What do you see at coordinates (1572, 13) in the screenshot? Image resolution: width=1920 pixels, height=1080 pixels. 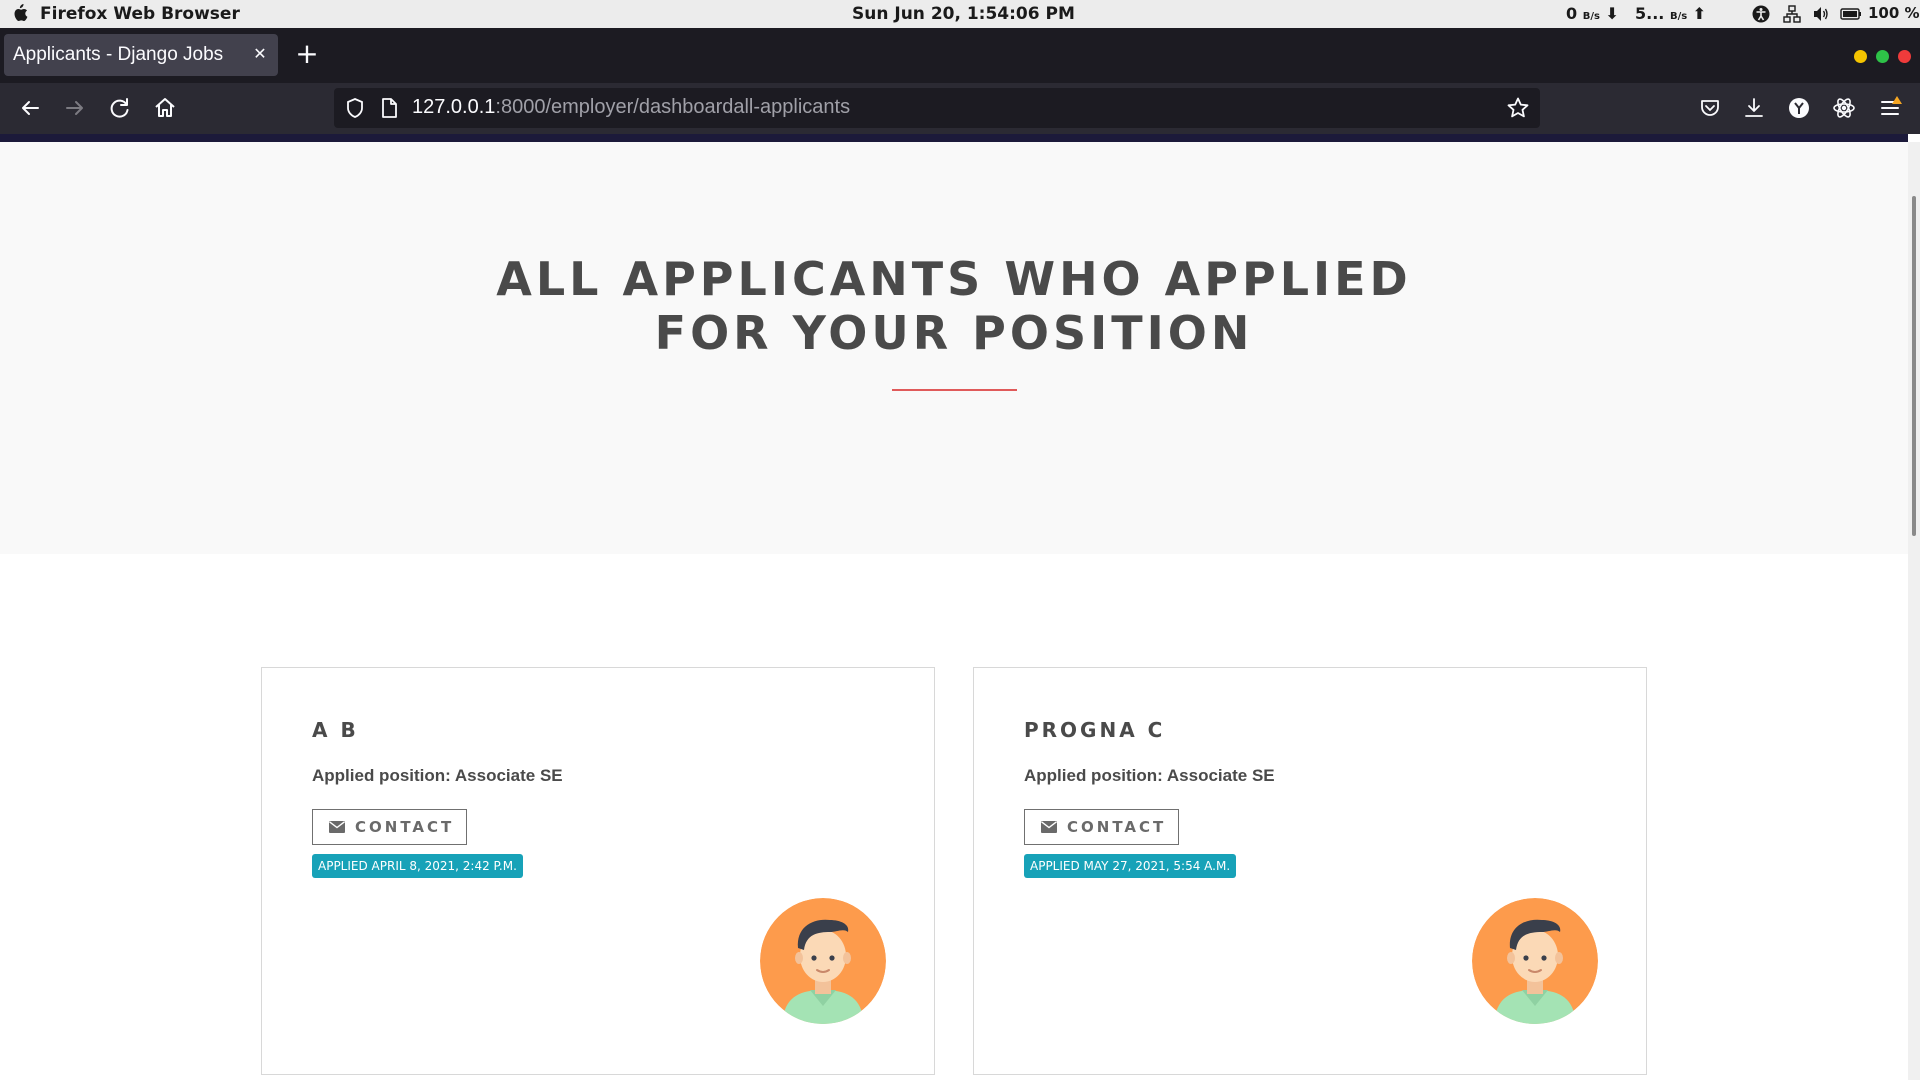 I see `net-down-value: 0` at bounding box center [1572, 13].